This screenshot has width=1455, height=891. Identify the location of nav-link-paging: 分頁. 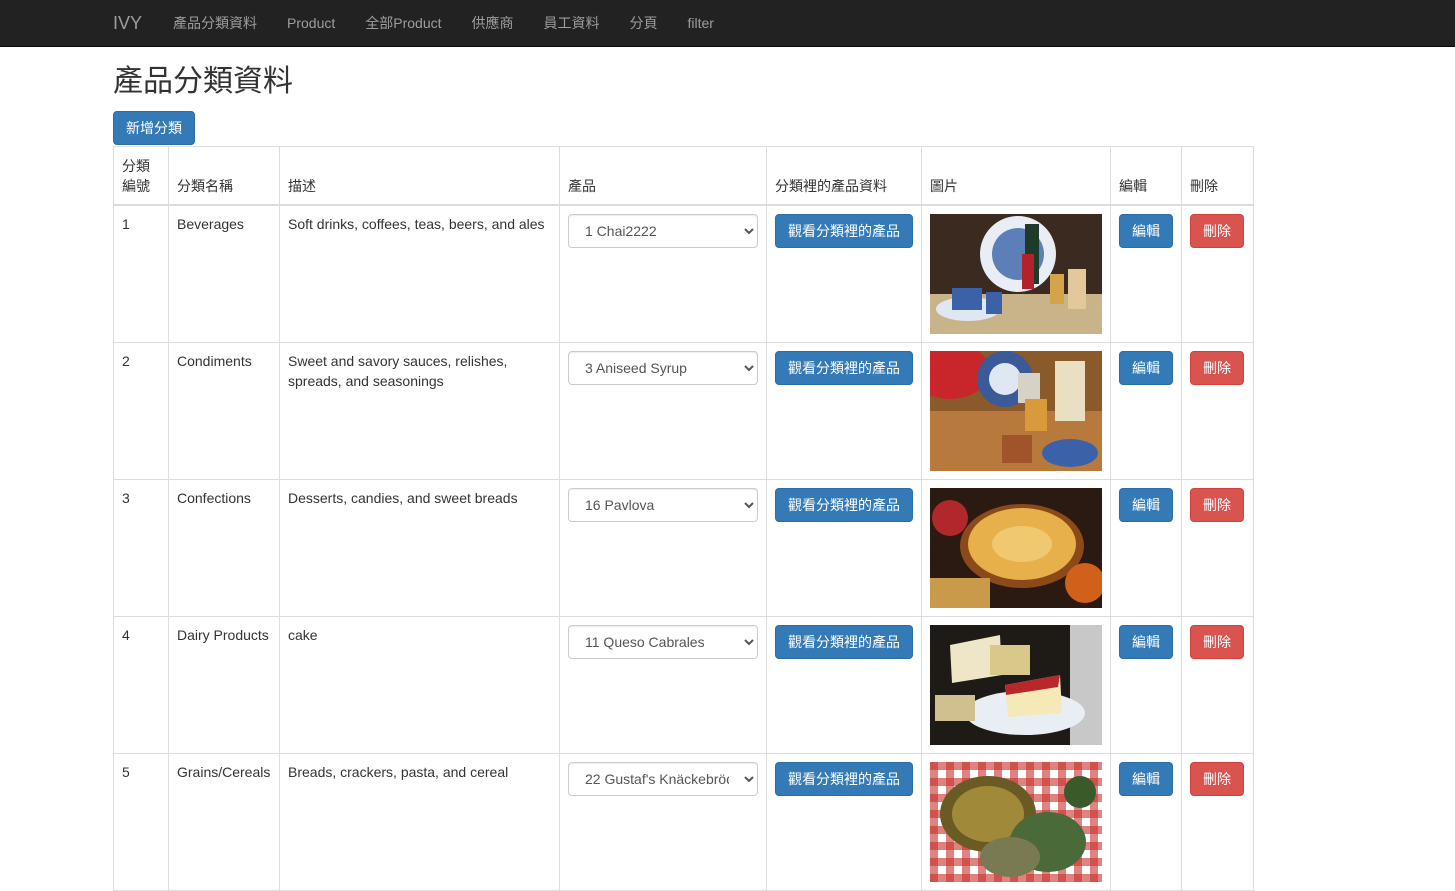
(644, 23).